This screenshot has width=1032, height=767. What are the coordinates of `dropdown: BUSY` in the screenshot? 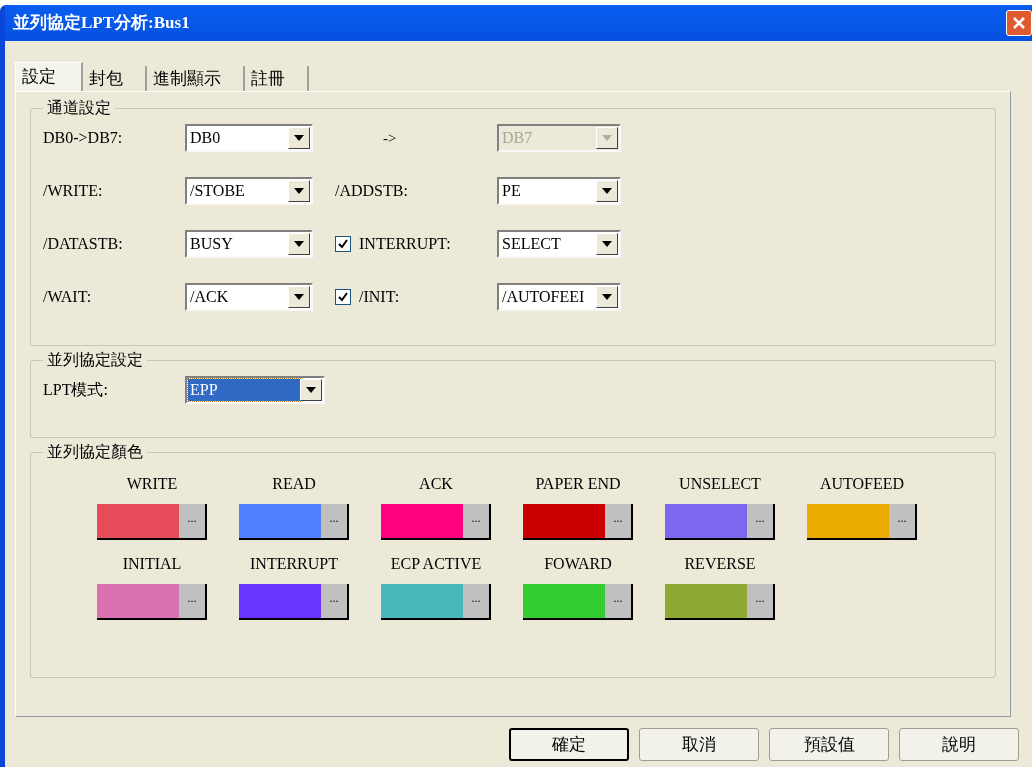 It's located at (249, 244).